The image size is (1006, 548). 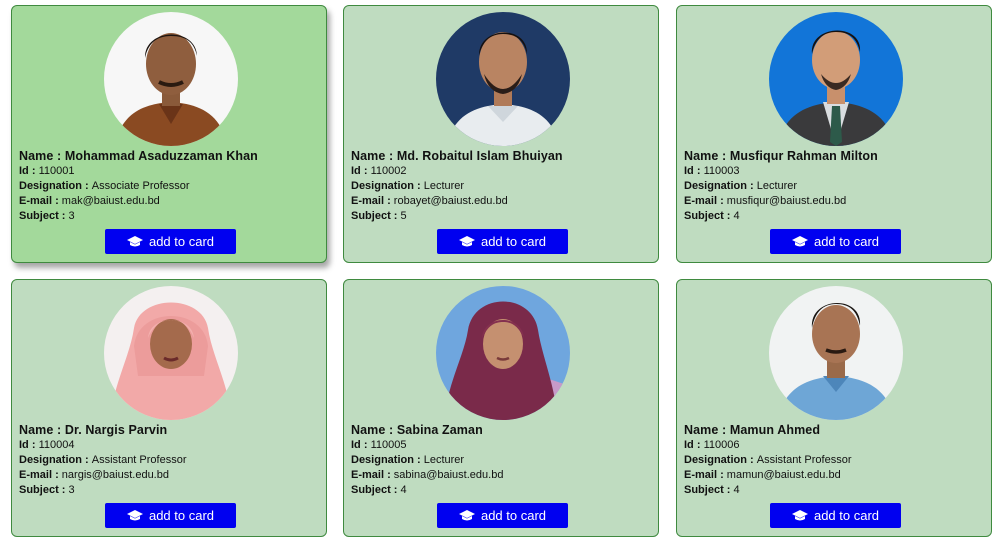 What do you see at coordinates (501, 171) in the screenshot?
I see `teacher-id: Id : 110002` at bounding box center [501, 171].